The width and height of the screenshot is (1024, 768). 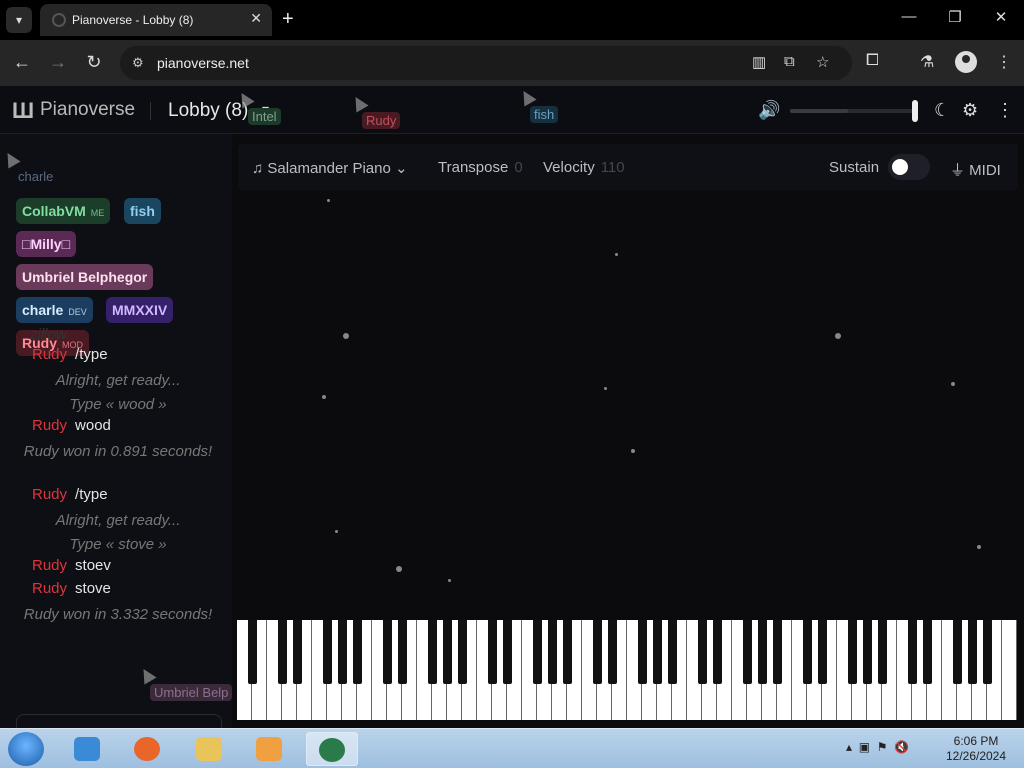 What do you see at coordinates (1009, 670) in the screenshot?
I see `white-key` at bounding box center [1009, 670].